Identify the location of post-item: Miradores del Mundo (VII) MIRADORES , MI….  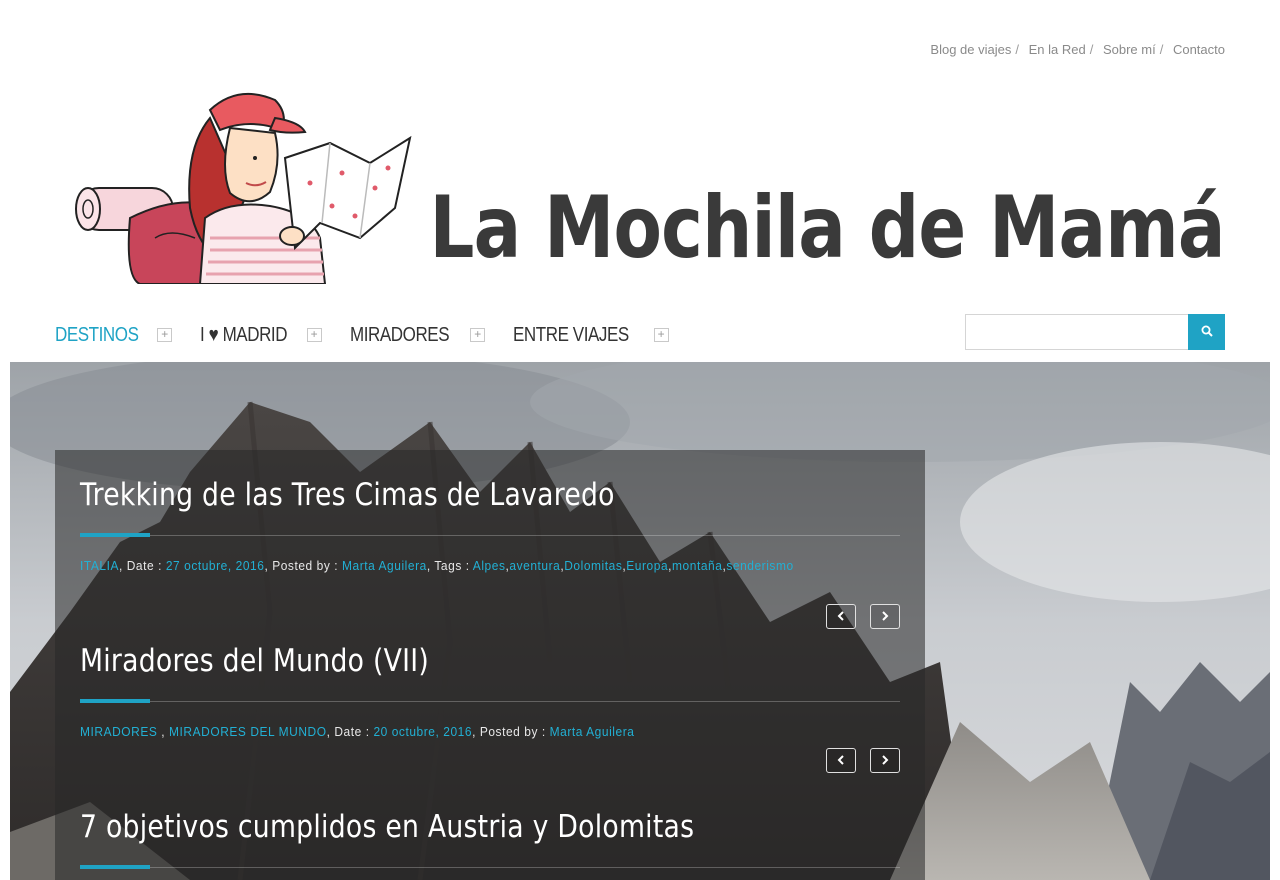
(490, 708).